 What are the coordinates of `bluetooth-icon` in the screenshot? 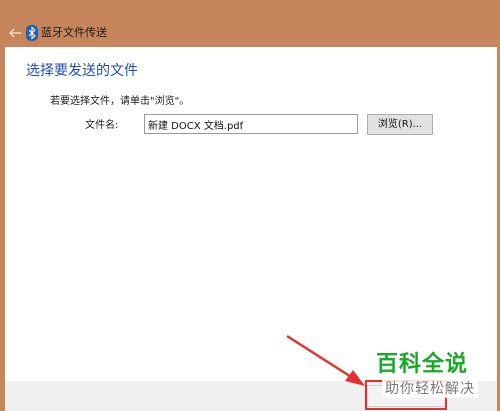 It's located at (32, 33).